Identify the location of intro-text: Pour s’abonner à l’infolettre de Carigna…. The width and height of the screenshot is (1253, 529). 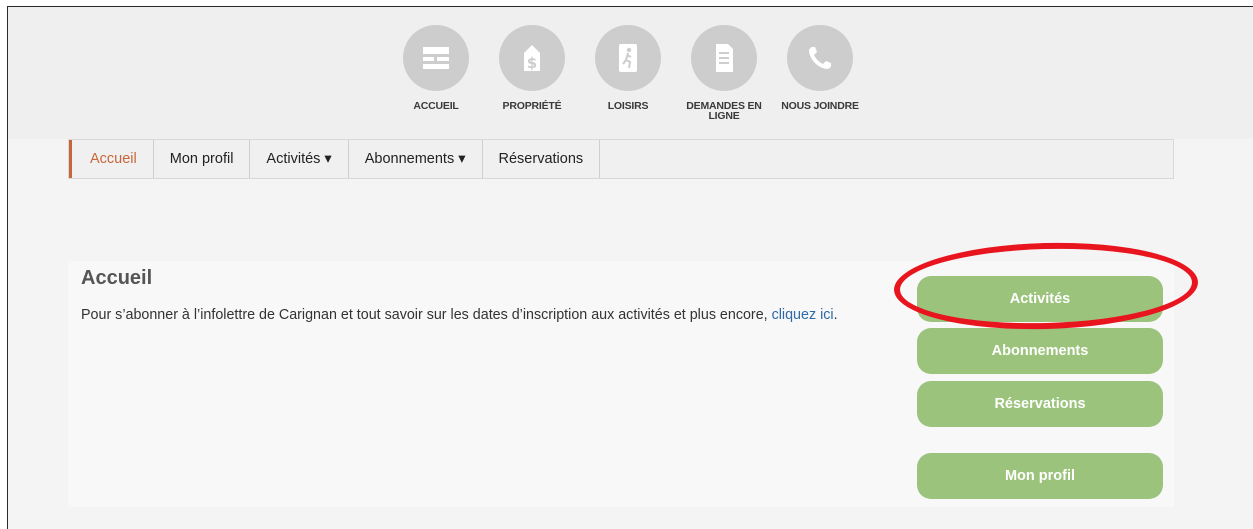
(483, 315).